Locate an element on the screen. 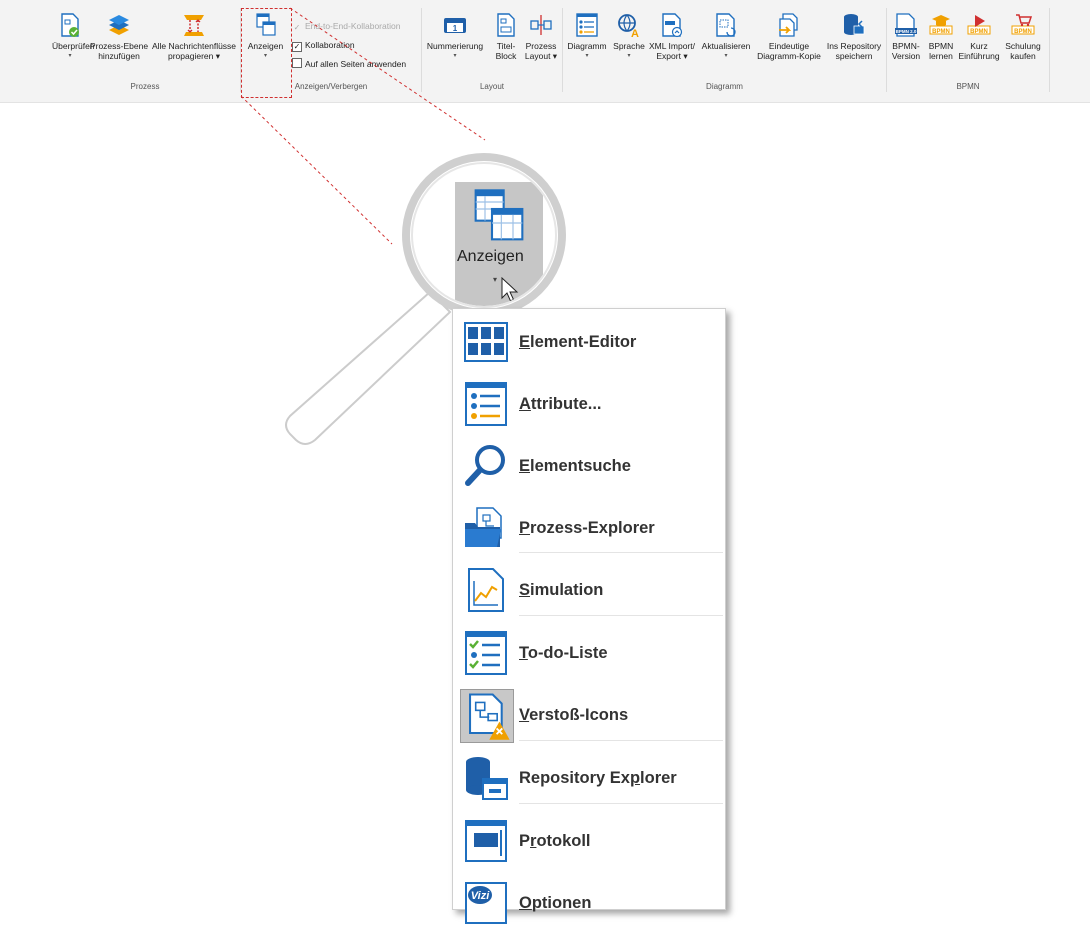  vizi-badge: Vizi is located at coordinates (480, 896).